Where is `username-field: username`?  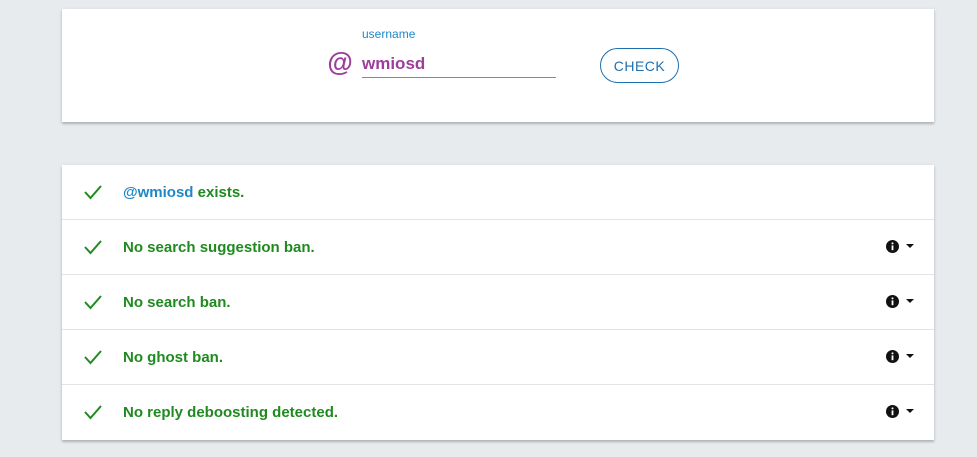 username-field: username is located at coordinates (459, 52).